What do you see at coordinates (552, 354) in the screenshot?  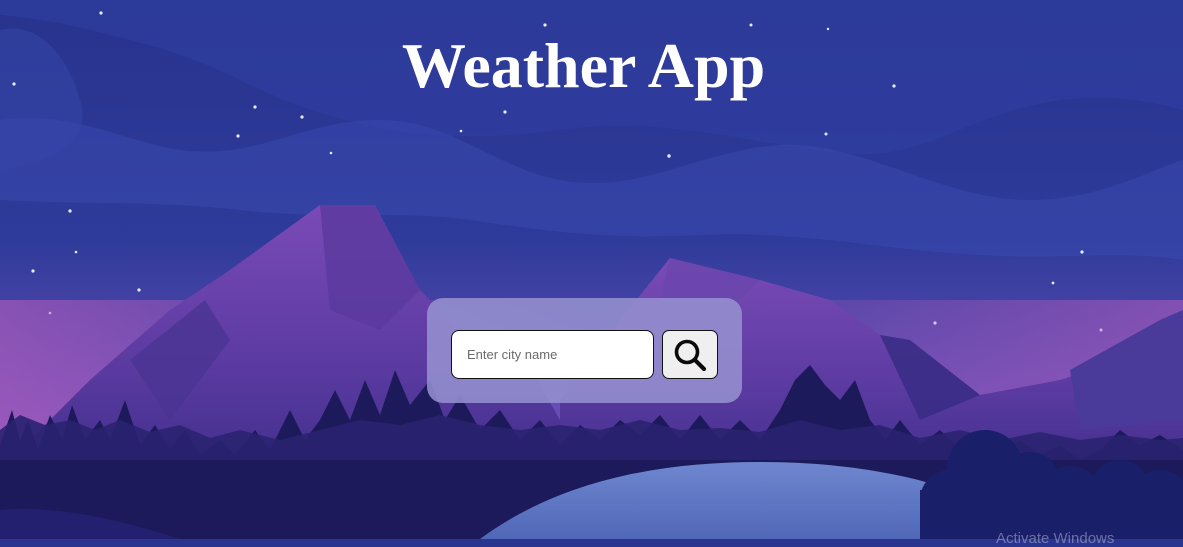 I see `city-search-input` at bounding box center [552, 354].